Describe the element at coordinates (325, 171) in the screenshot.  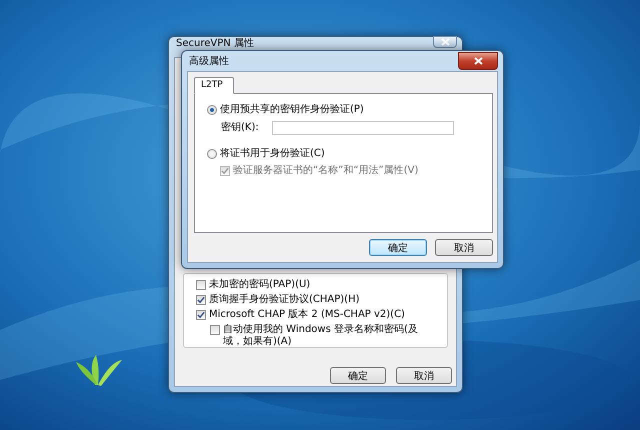
I see `checkbox-label: 验证服务器证书的“名称”和“用法”属性(V)` at that location.